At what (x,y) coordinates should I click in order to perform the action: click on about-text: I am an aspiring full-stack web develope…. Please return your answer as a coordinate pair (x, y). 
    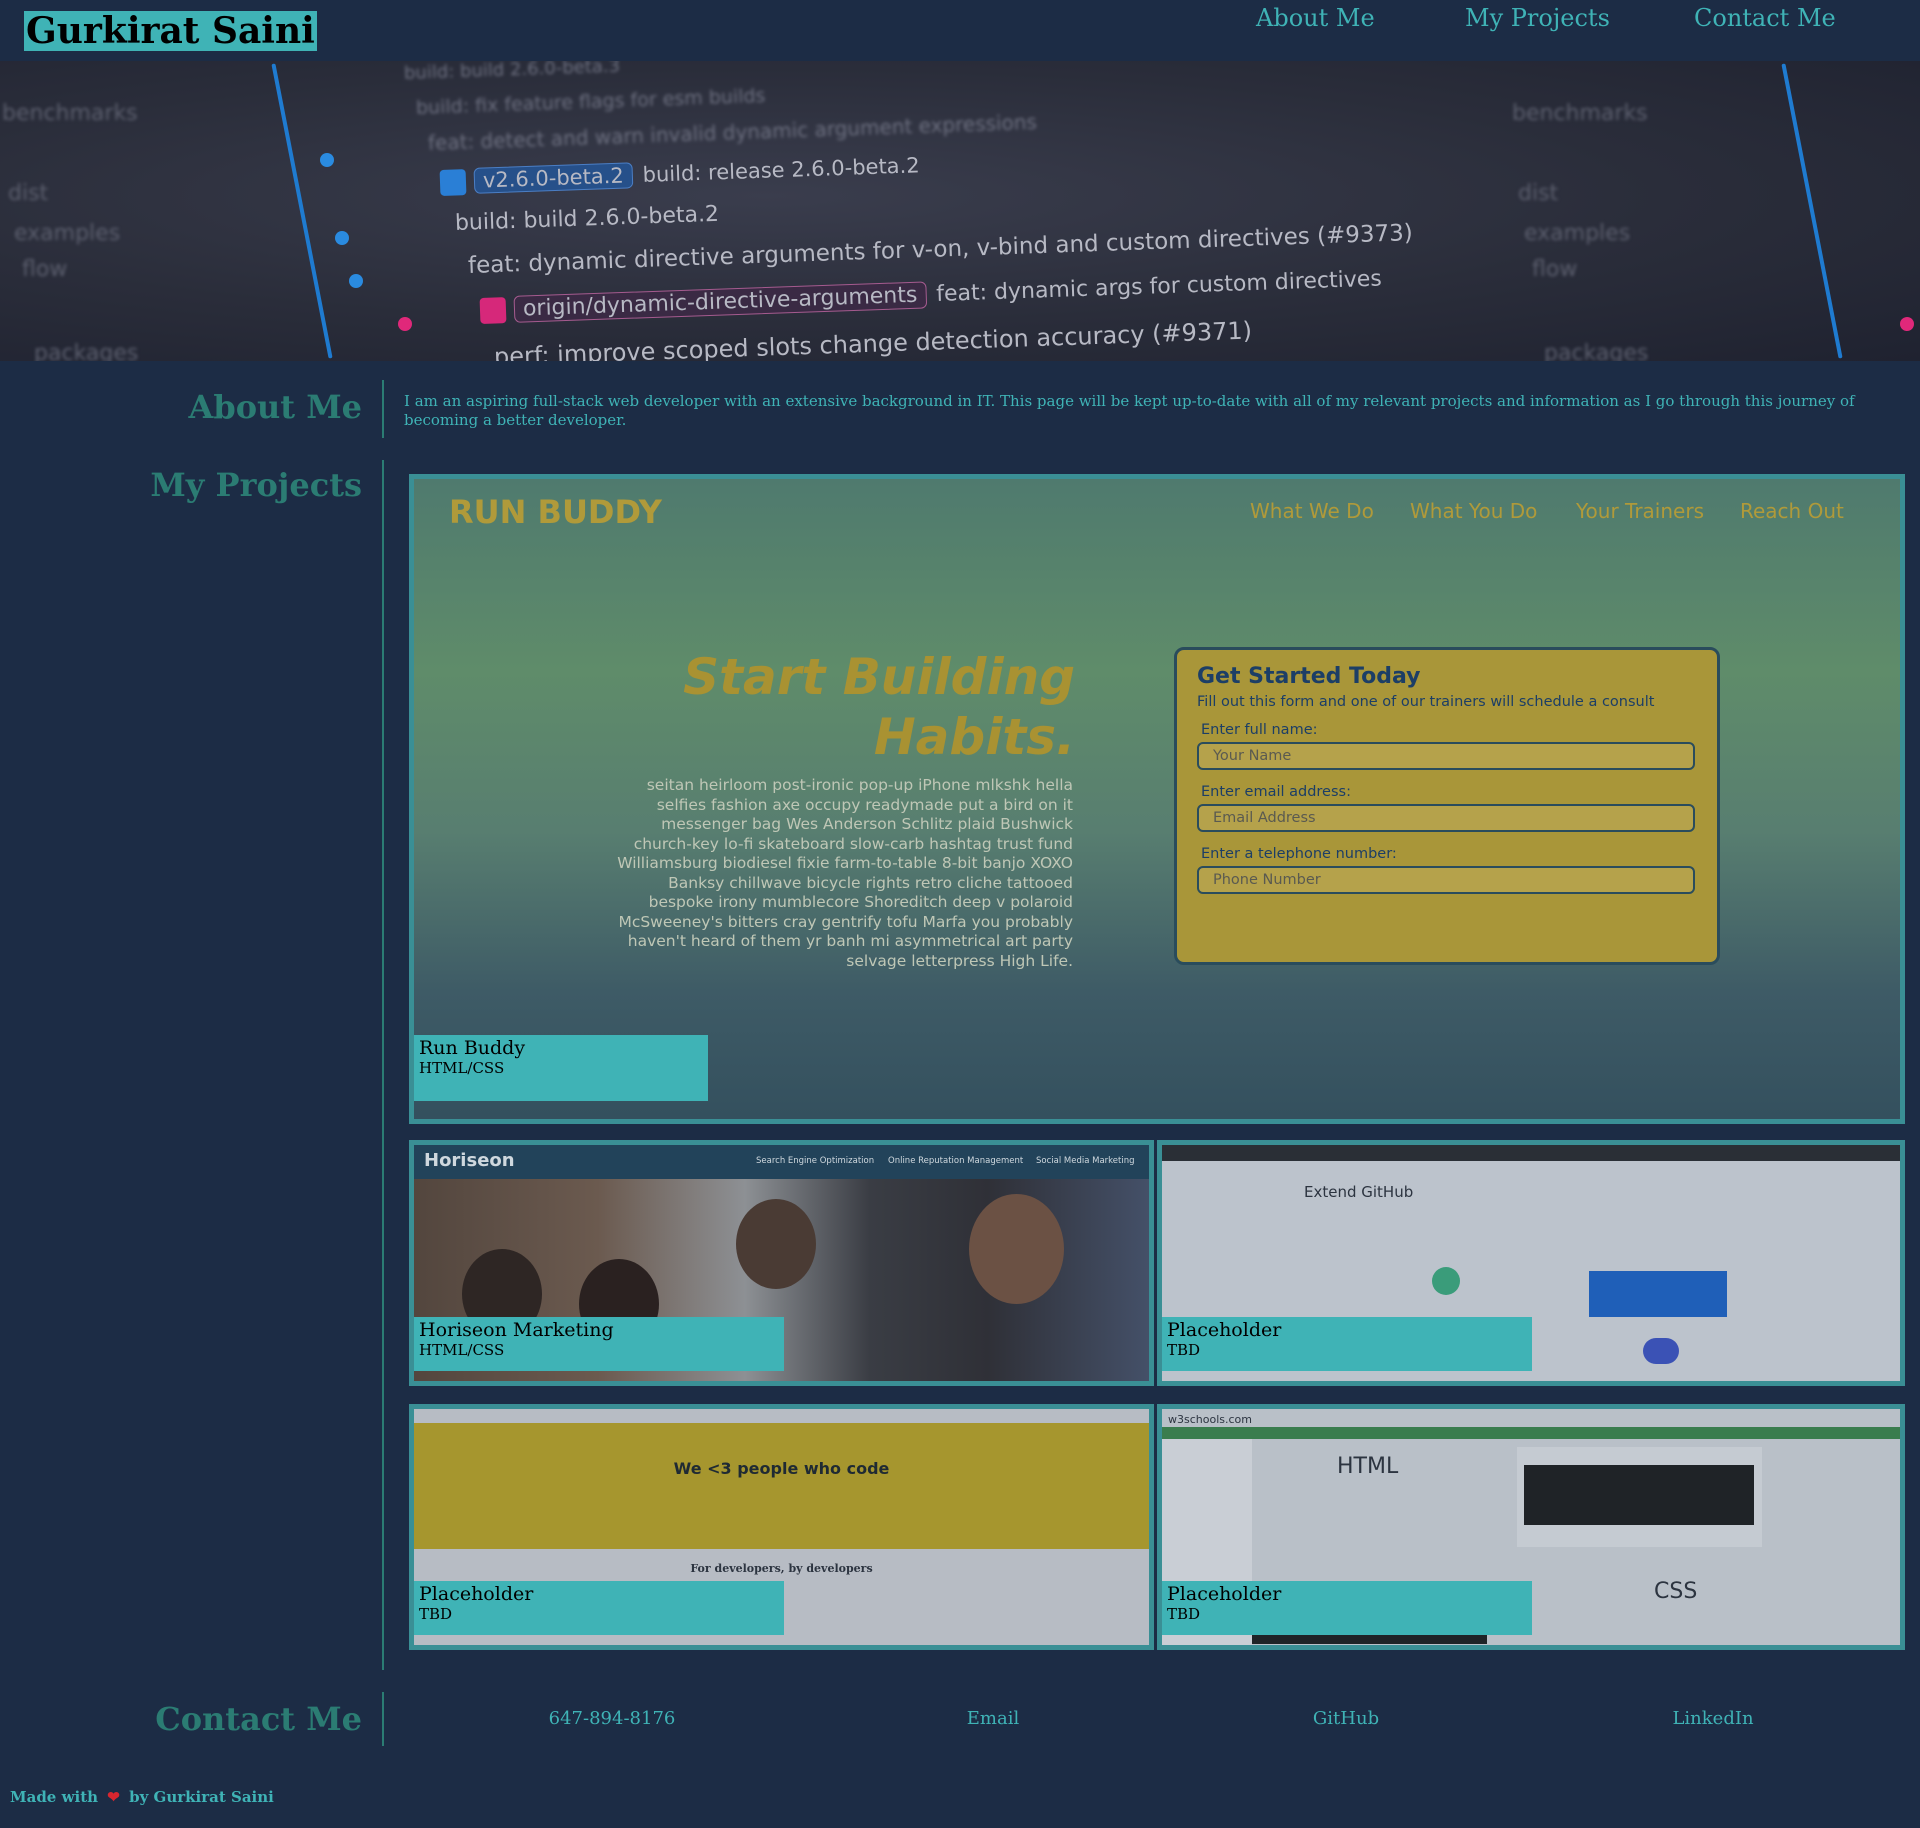
    Looking at the image, I should click on (1129, 410).